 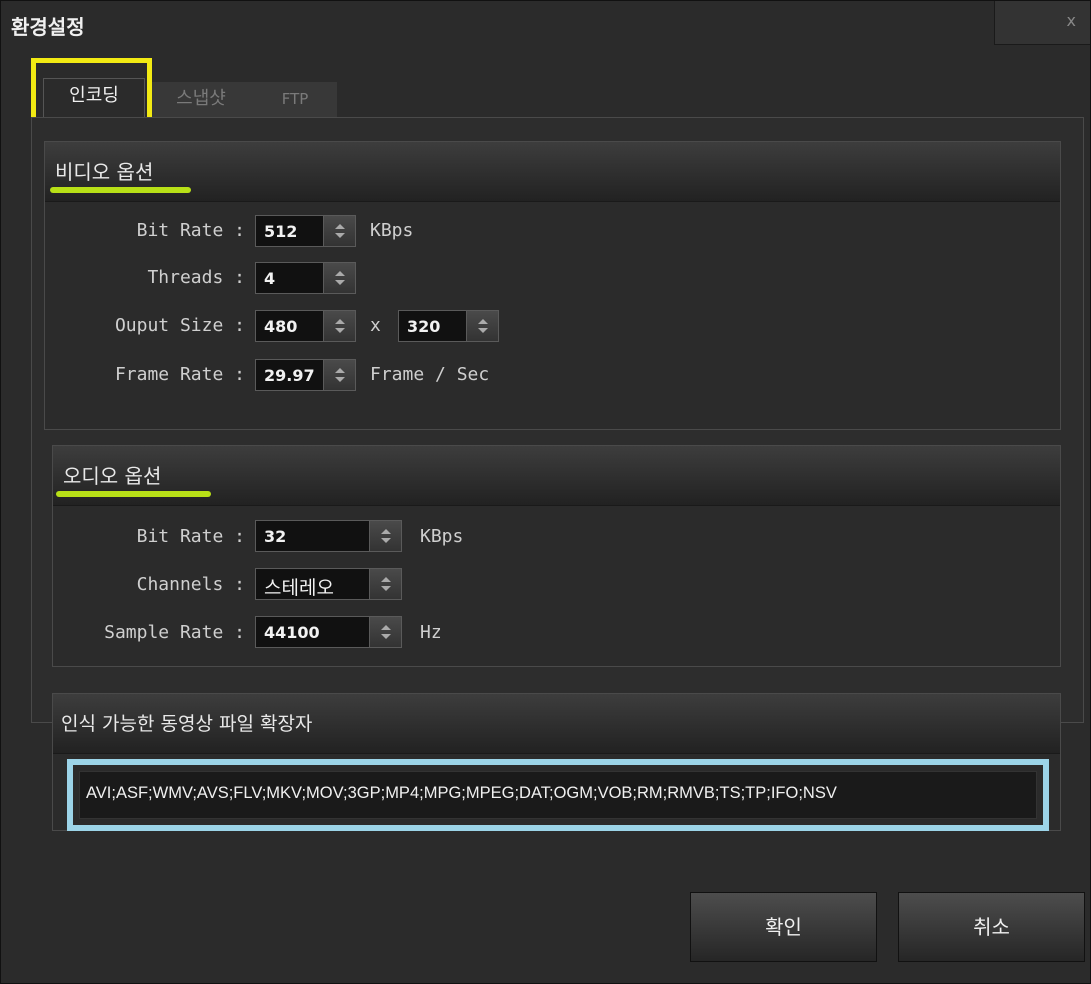 I want to click on audio-options-title: 오디오 옵션, so click(x=112, y=476).